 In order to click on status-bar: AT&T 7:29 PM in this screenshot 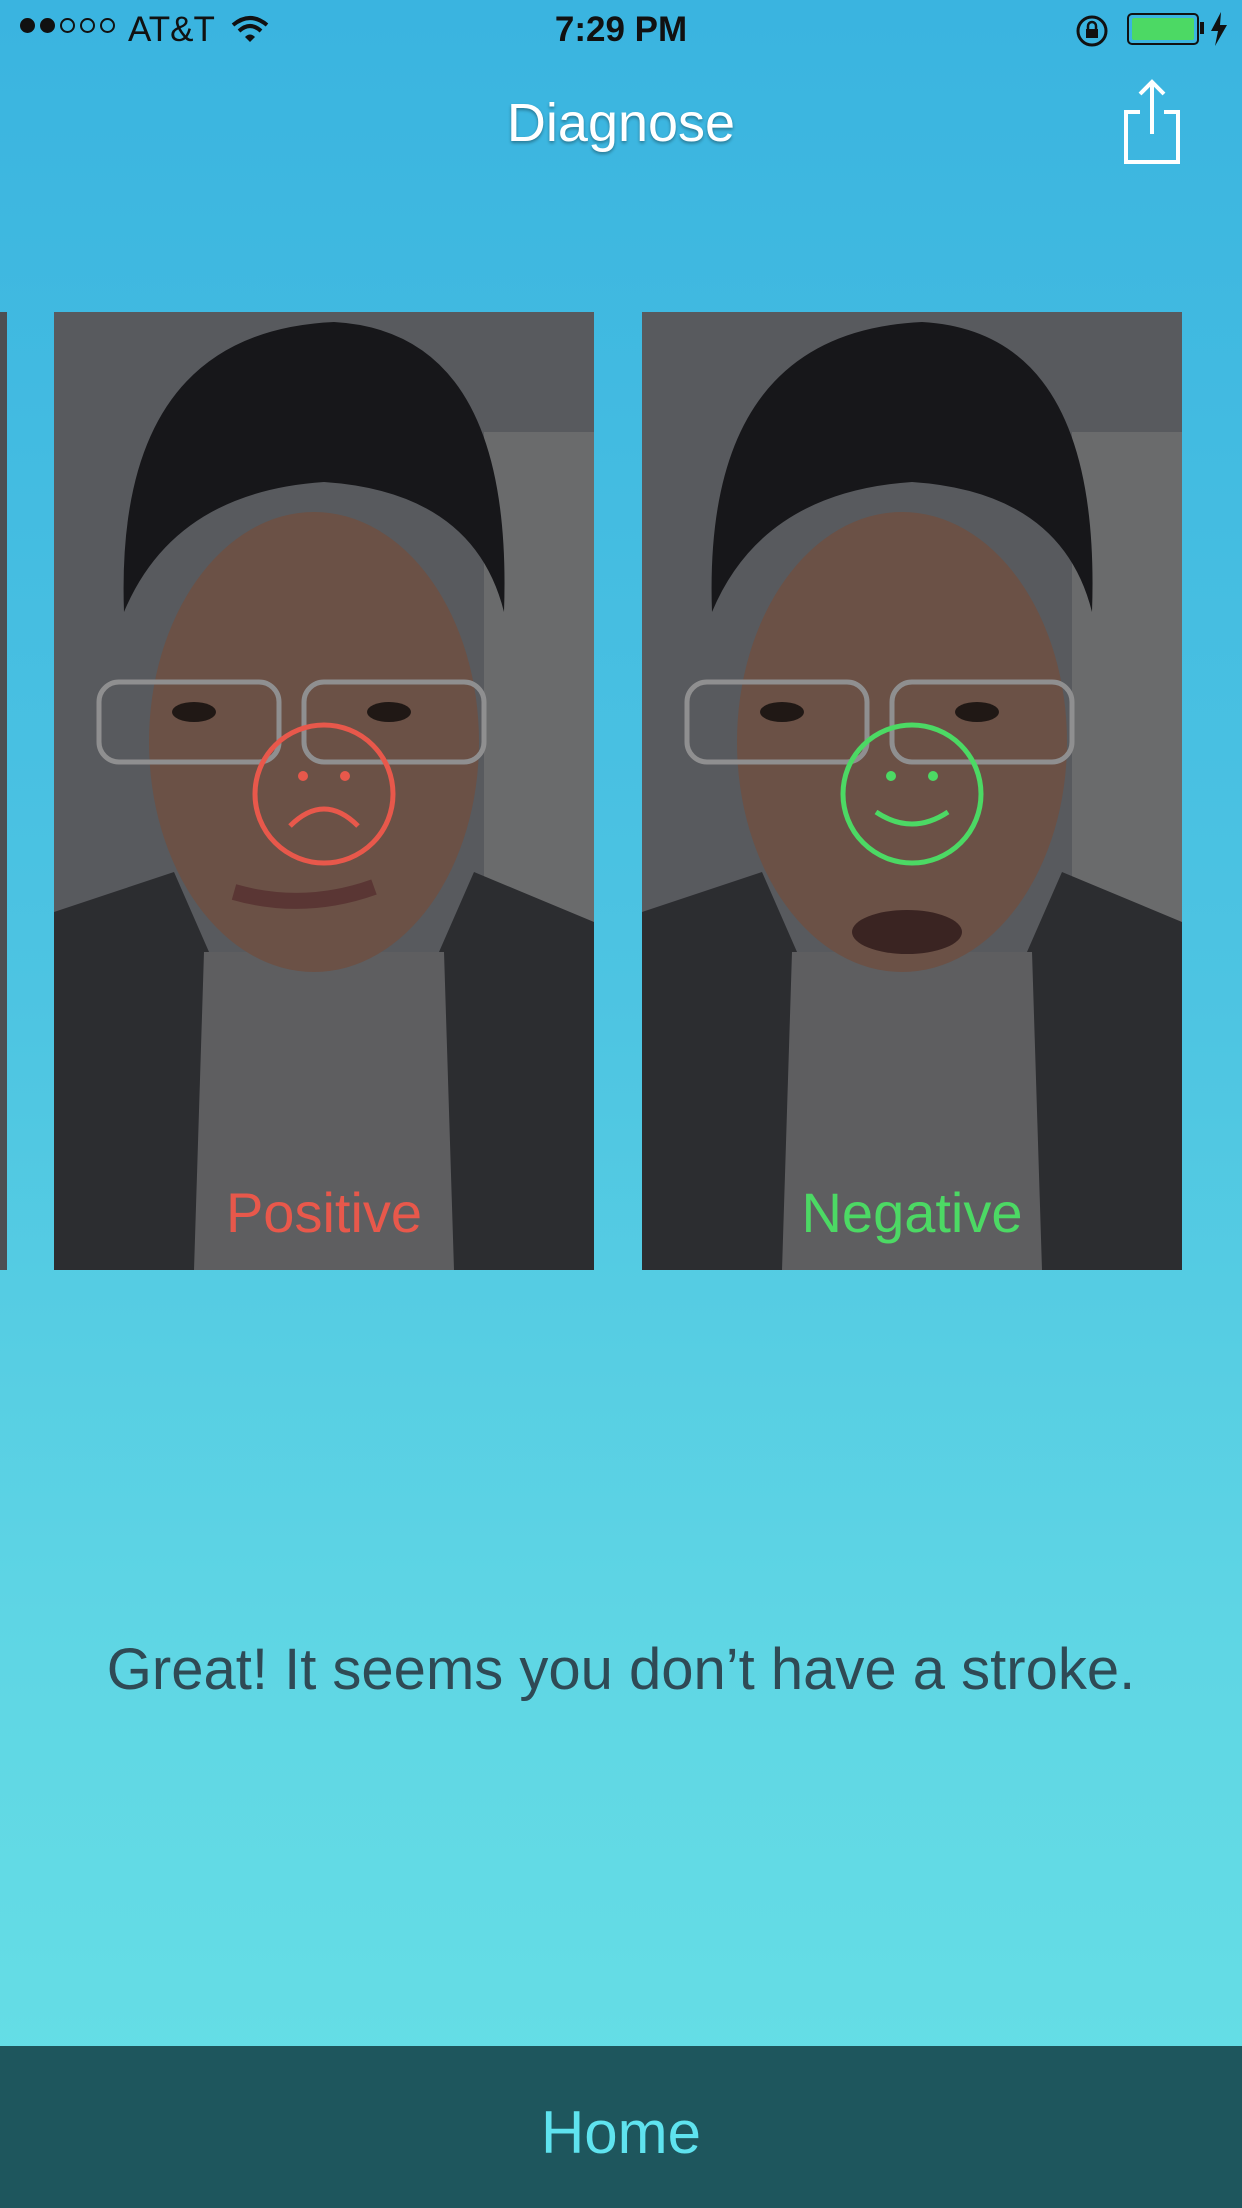, I will do `click(621, 30)`.